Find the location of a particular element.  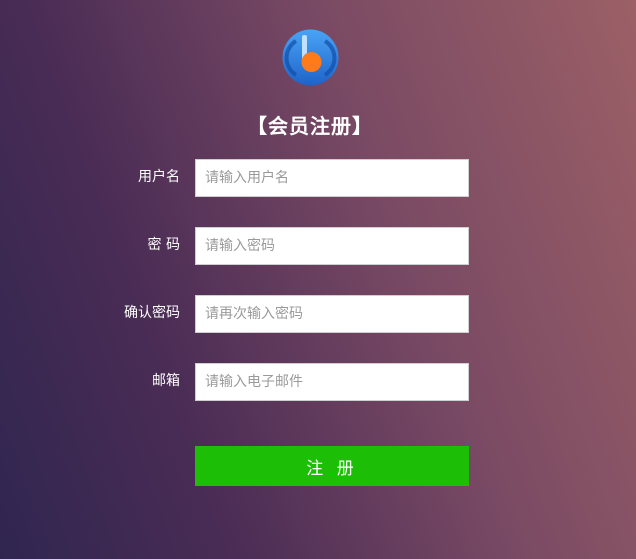

confirm-password-input is located at coordinates (332, 314).